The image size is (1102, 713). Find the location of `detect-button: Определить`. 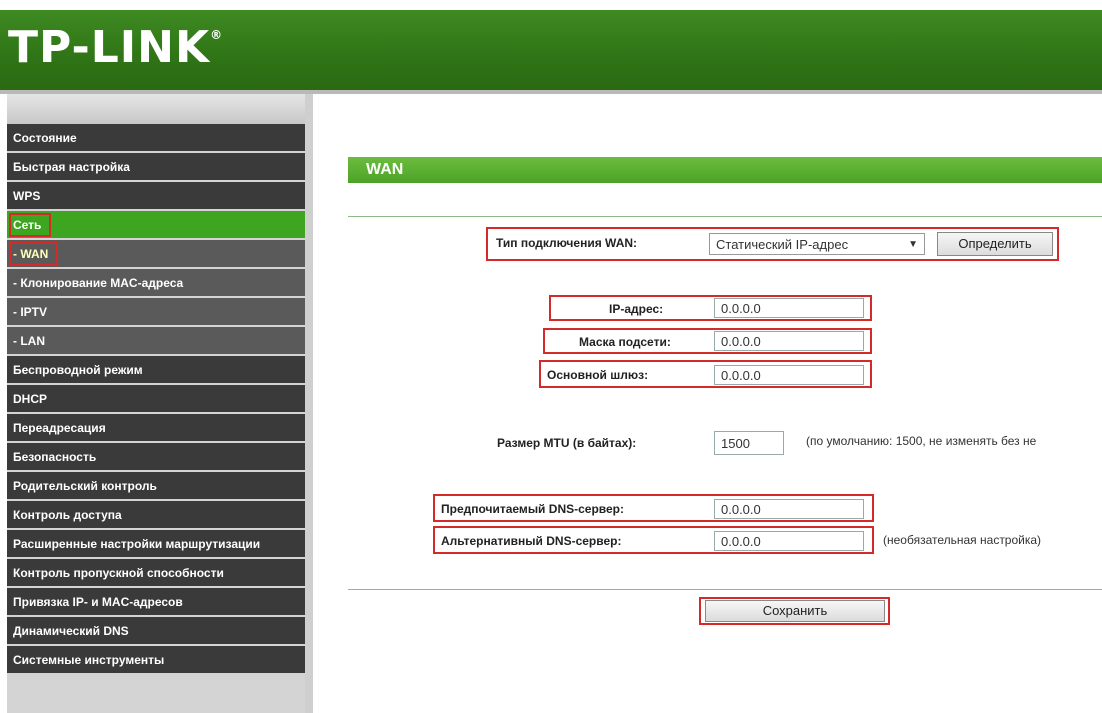

detect-button: Определить is located at coordinates (995, 244).